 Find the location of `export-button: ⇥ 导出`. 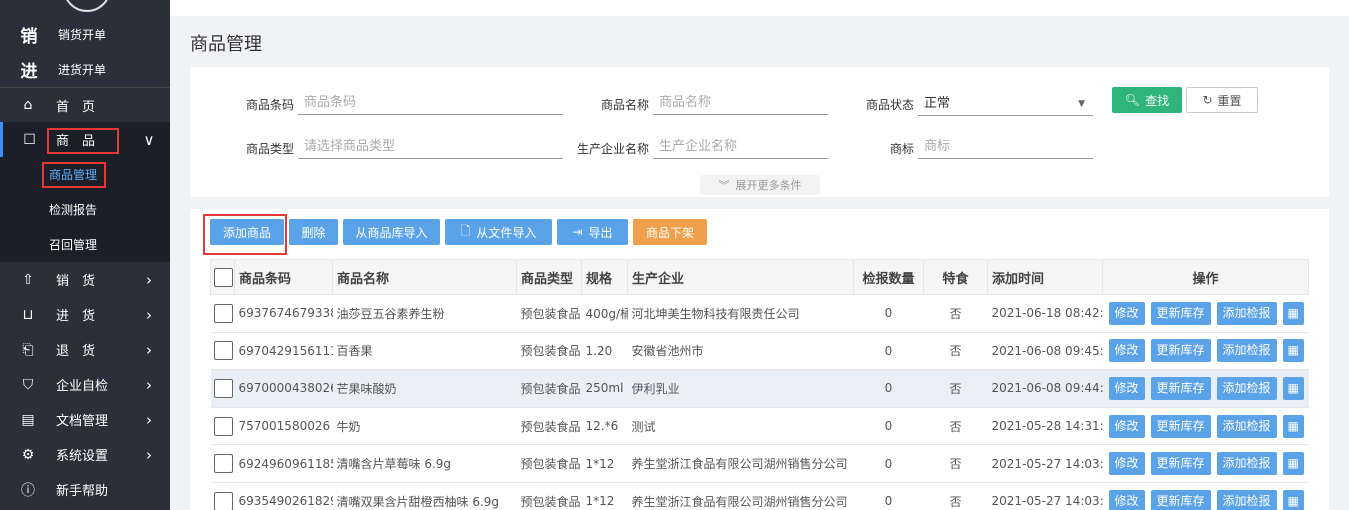

export-button: ⇥ 导出 is located at coordinates (592, 232).